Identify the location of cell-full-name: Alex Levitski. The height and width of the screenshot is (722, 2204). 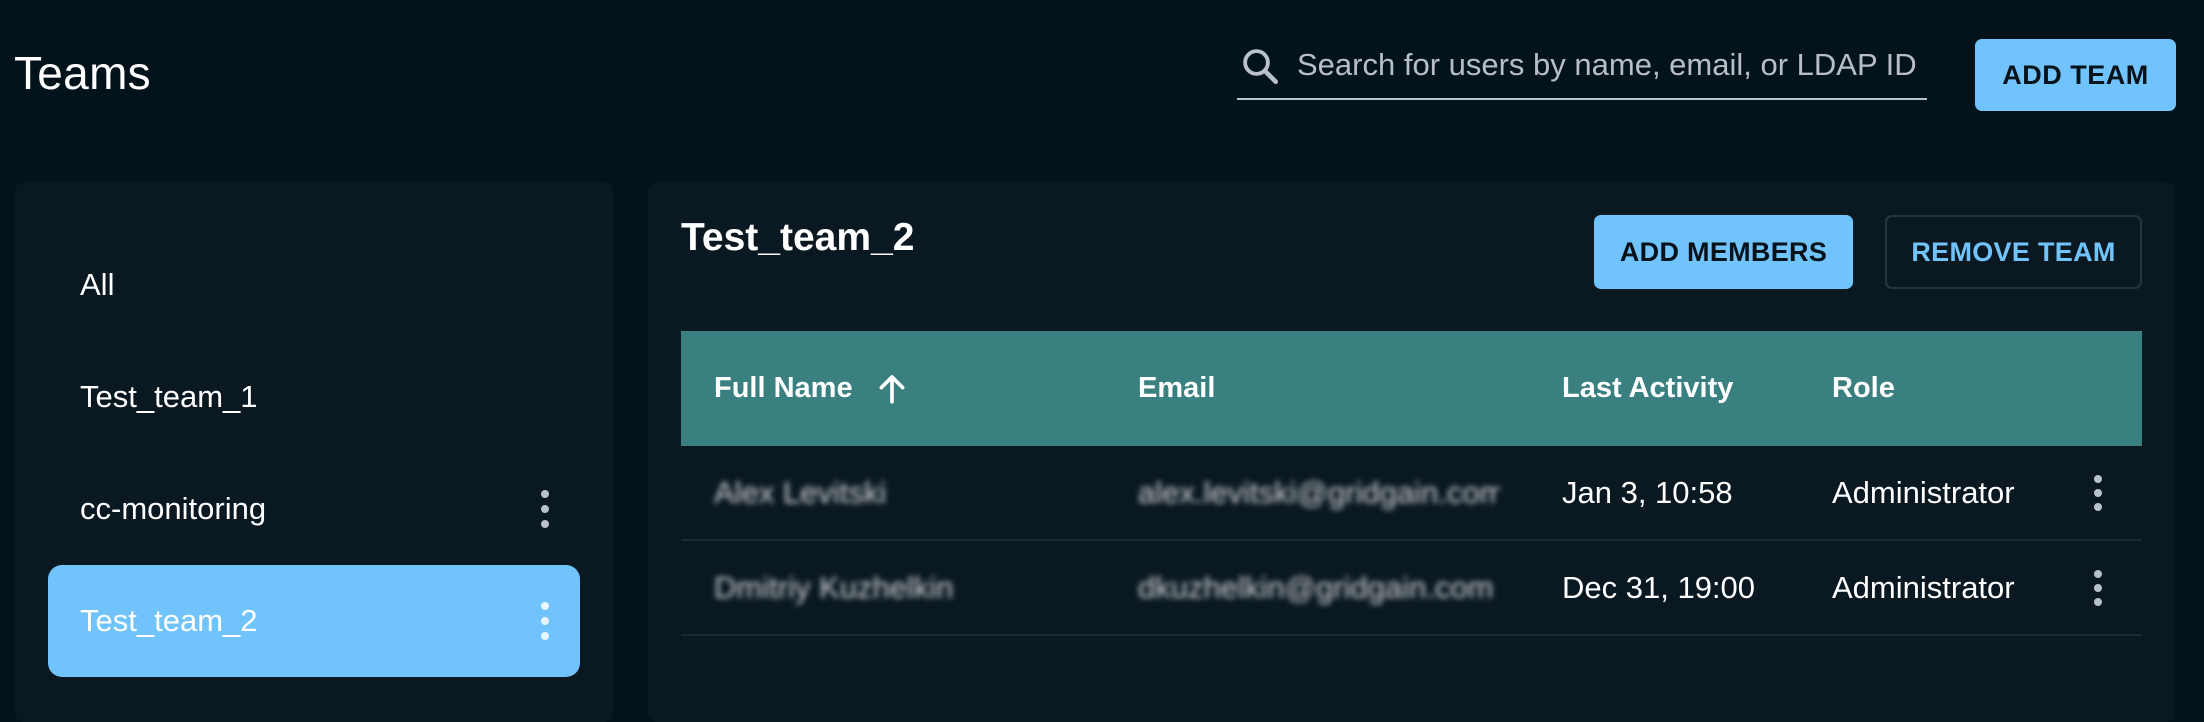
(800, 492).